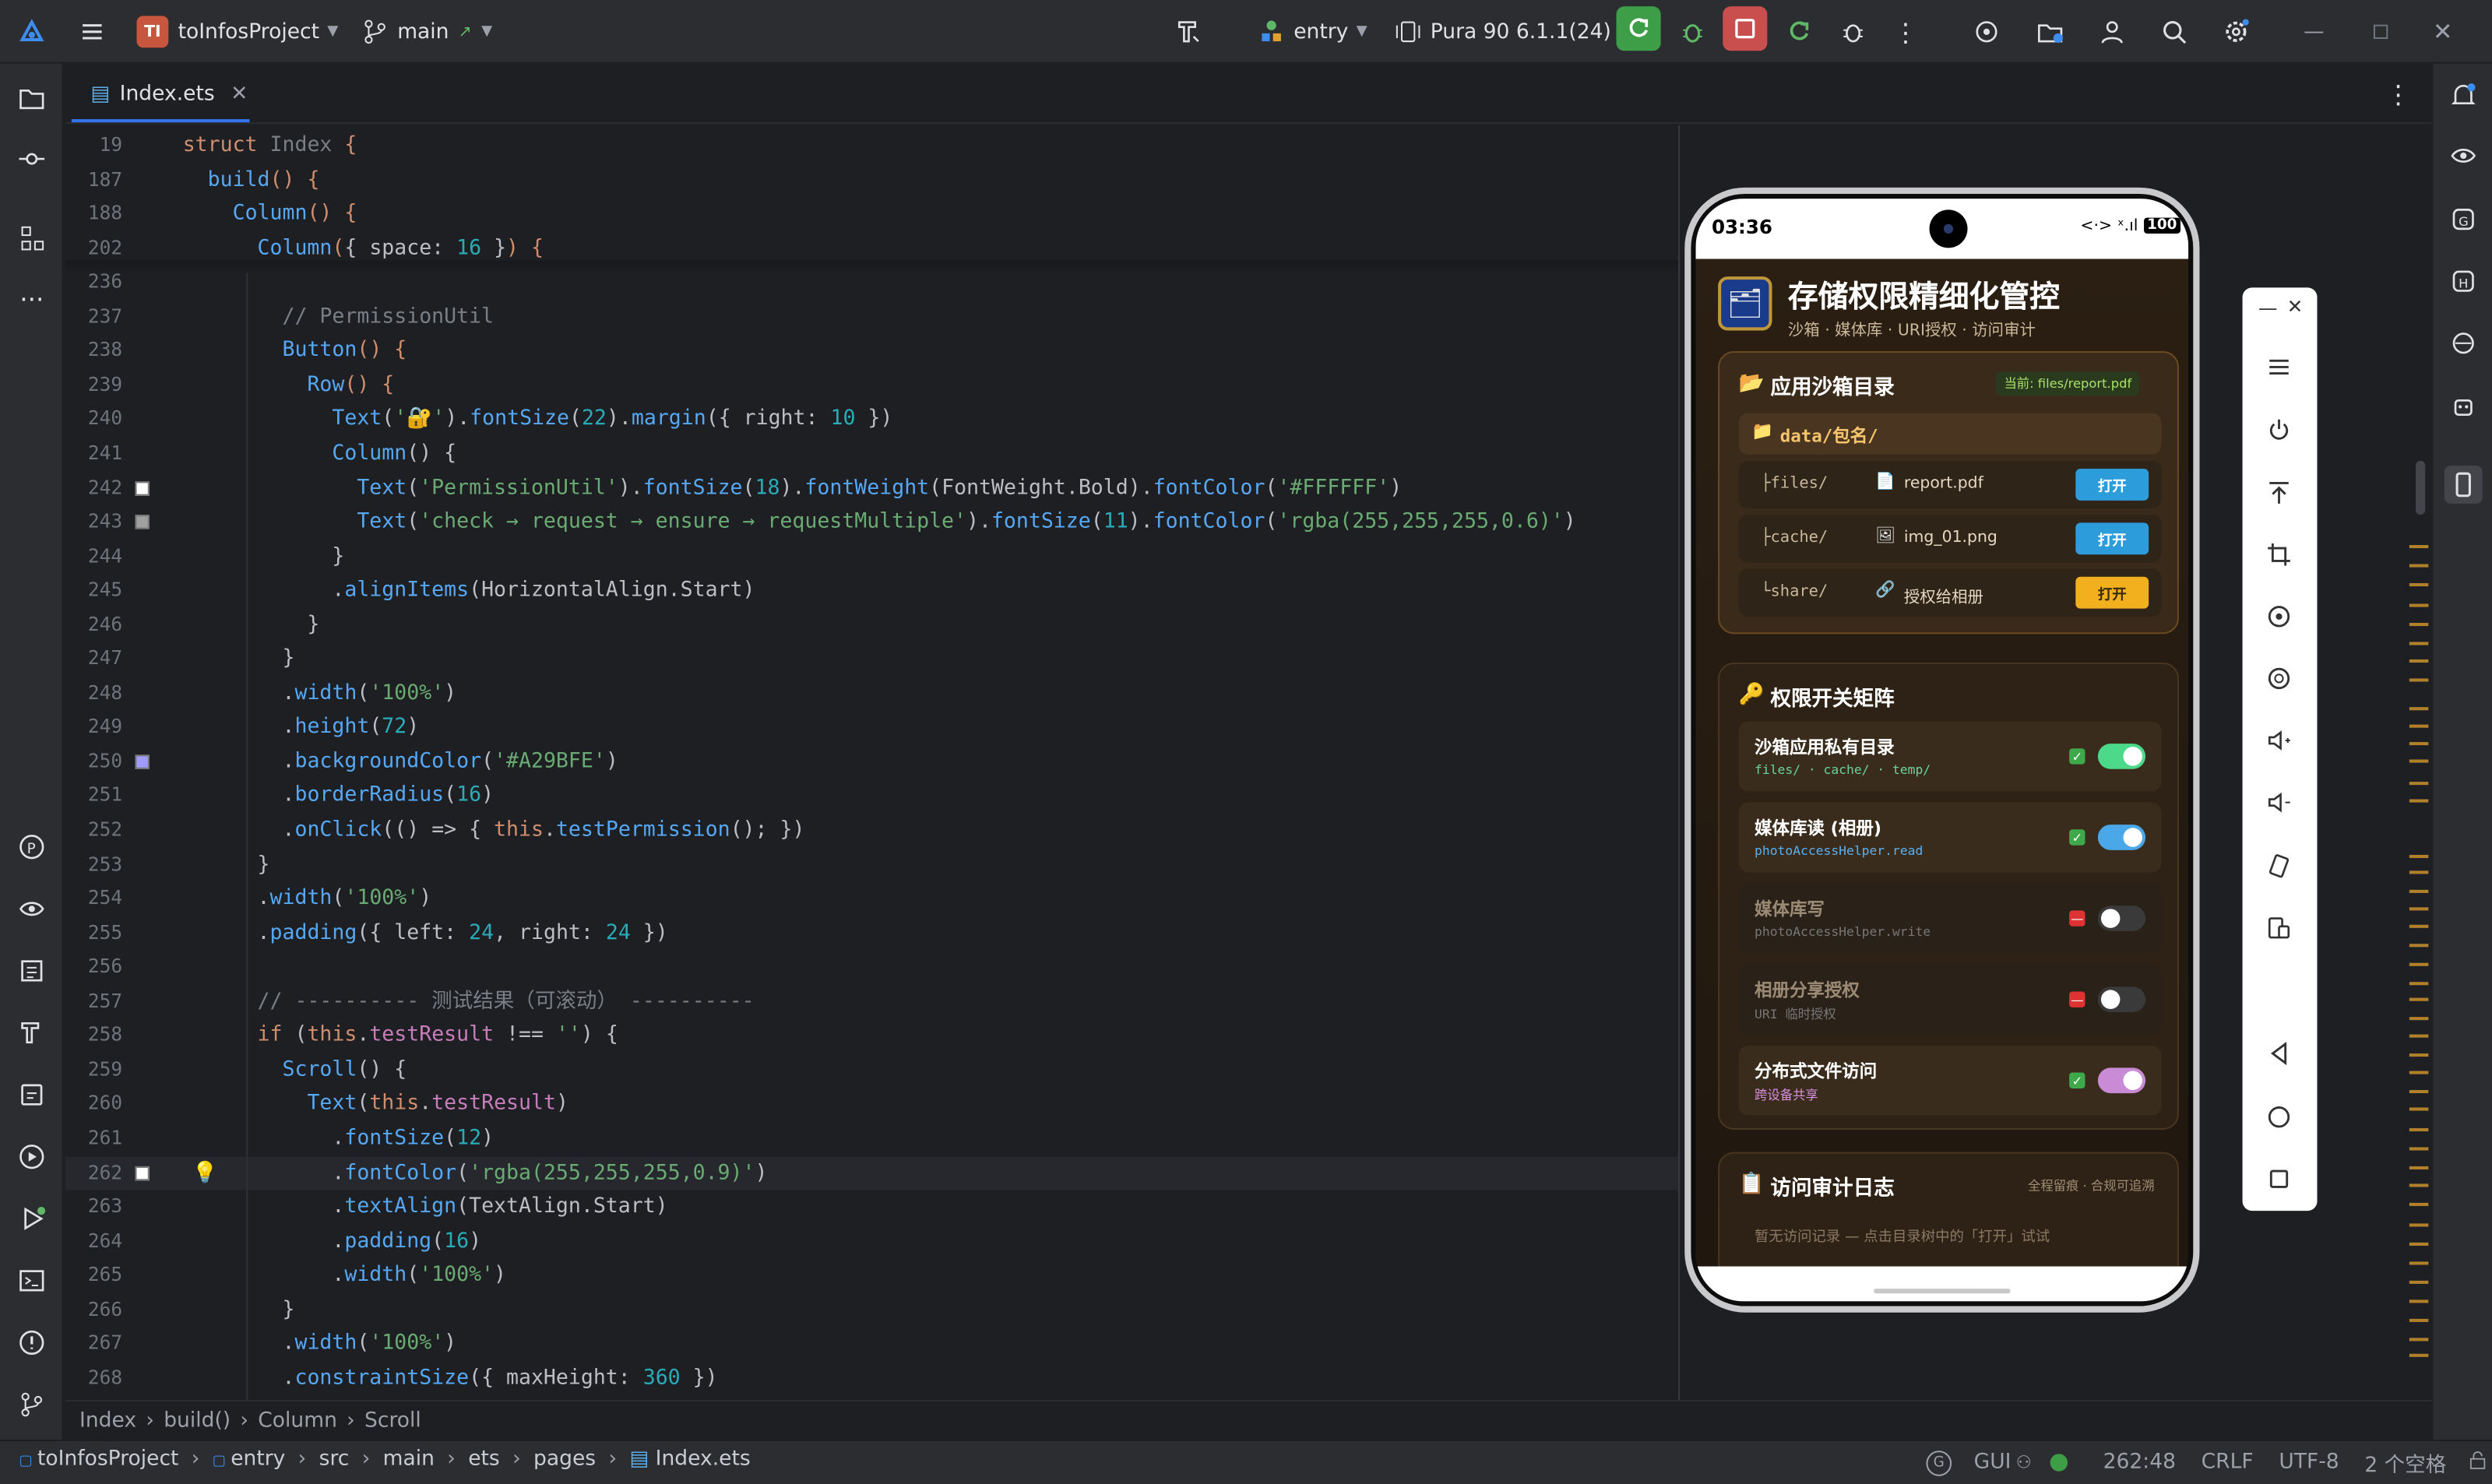  I want to click on main-menu-icon, so click(92, 32).